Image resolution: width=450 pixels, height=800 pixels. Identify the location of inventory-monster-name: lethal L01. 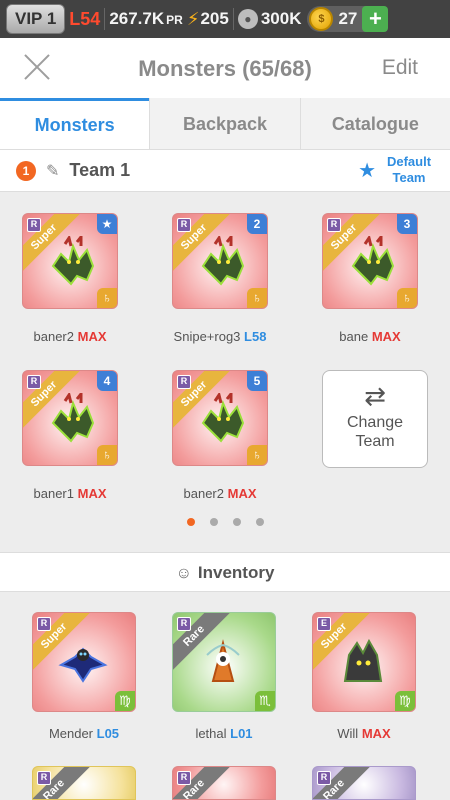
(224, 733).